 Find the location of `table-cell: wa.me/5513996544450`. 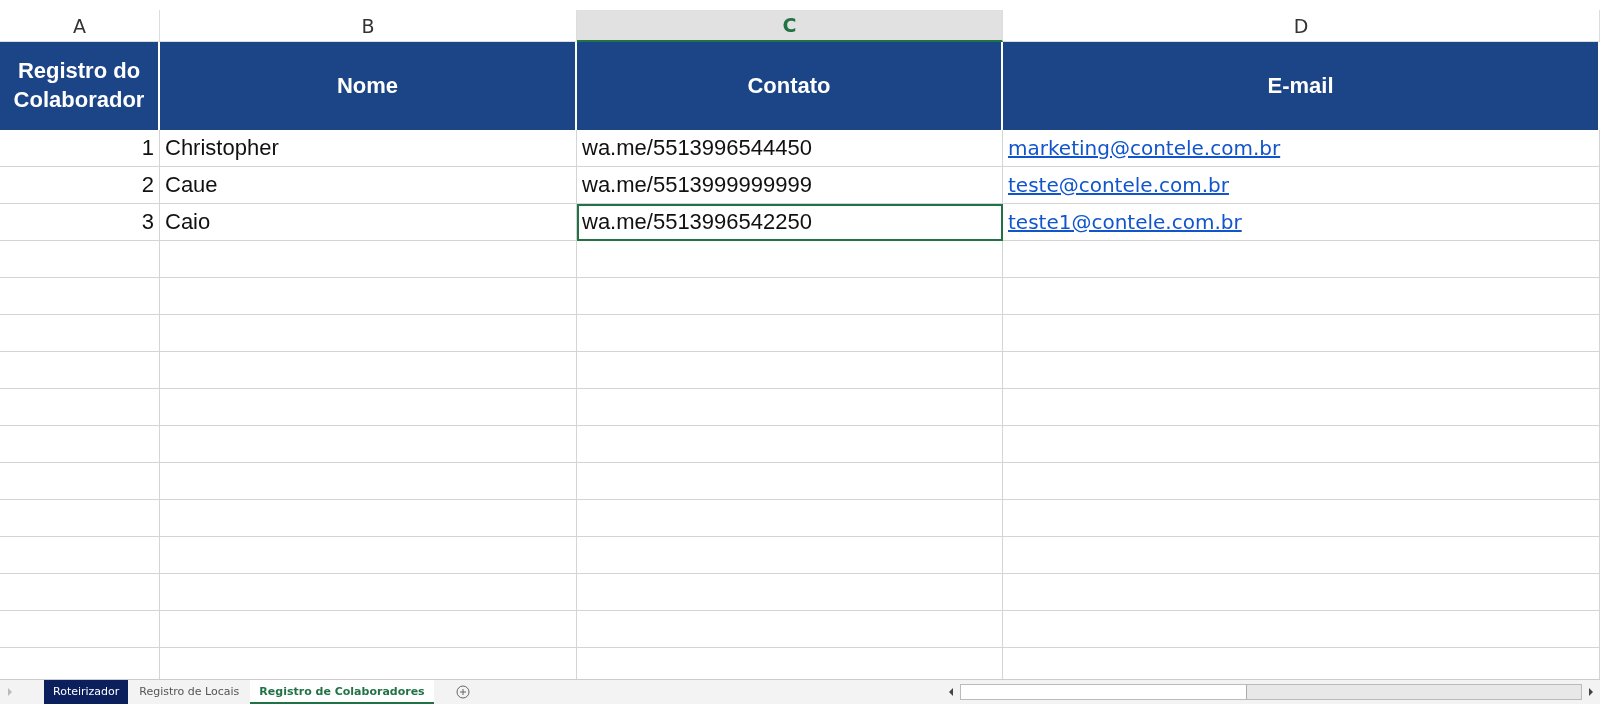

table-cell: wa.me/5513996544450 is located at coordinates (790, 148).